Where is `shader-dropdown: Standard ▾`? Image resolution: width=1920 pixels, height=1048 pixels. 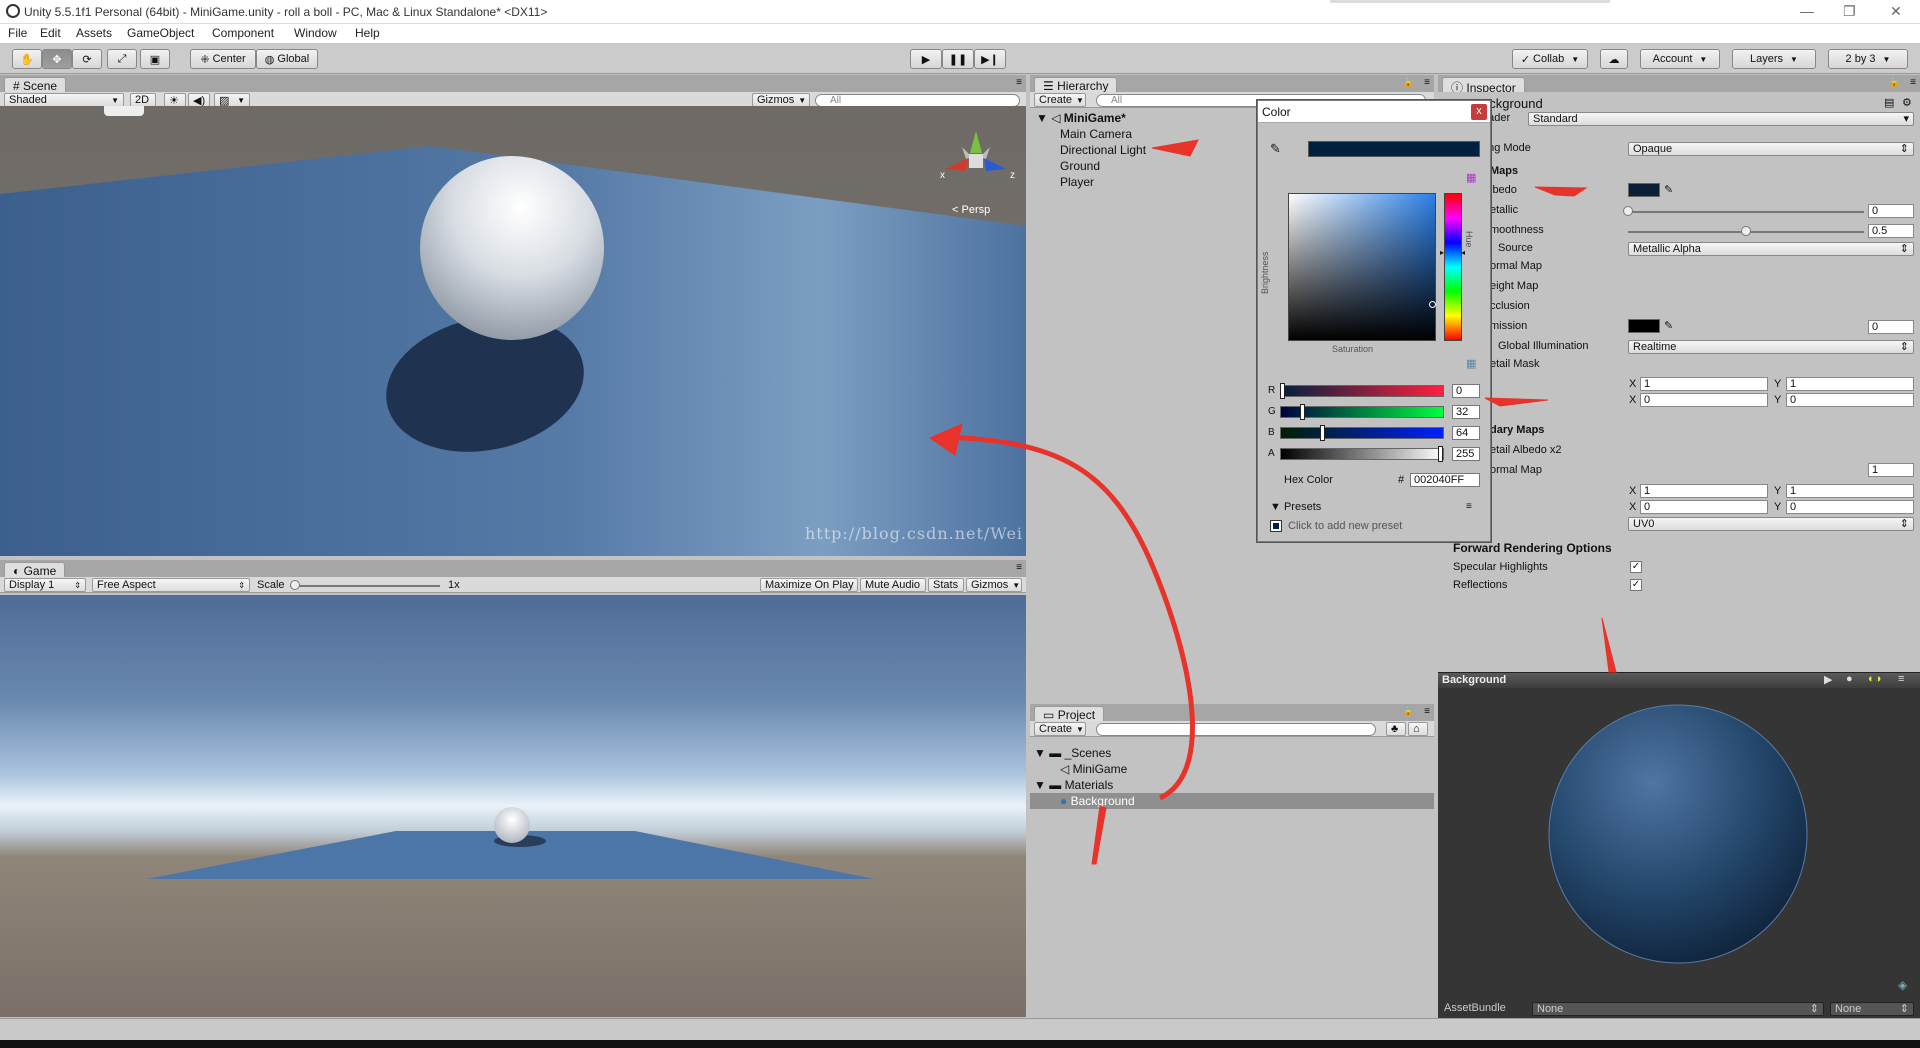
shader-dropdown: Standard ▾ is located at coordinates (1721, 119).